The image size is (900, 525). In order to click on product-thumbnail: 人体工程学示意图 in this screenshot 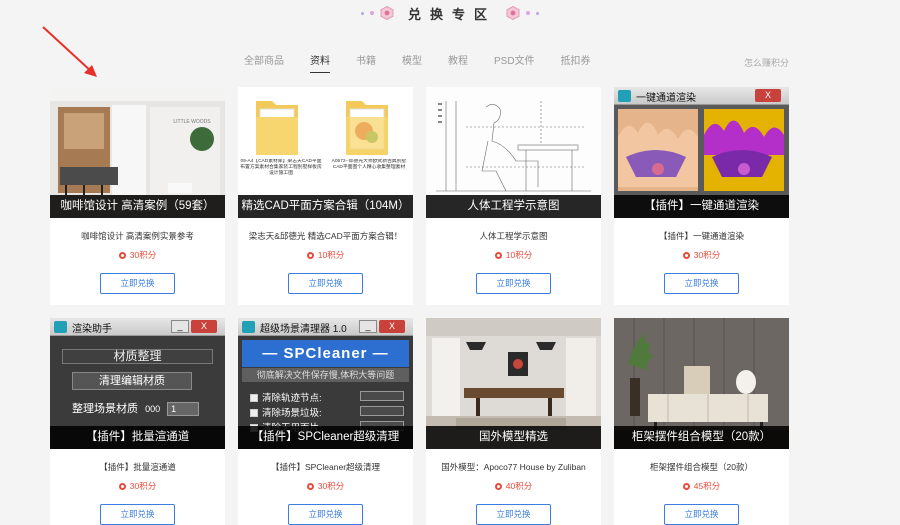, I will do `click(513, 152)`.